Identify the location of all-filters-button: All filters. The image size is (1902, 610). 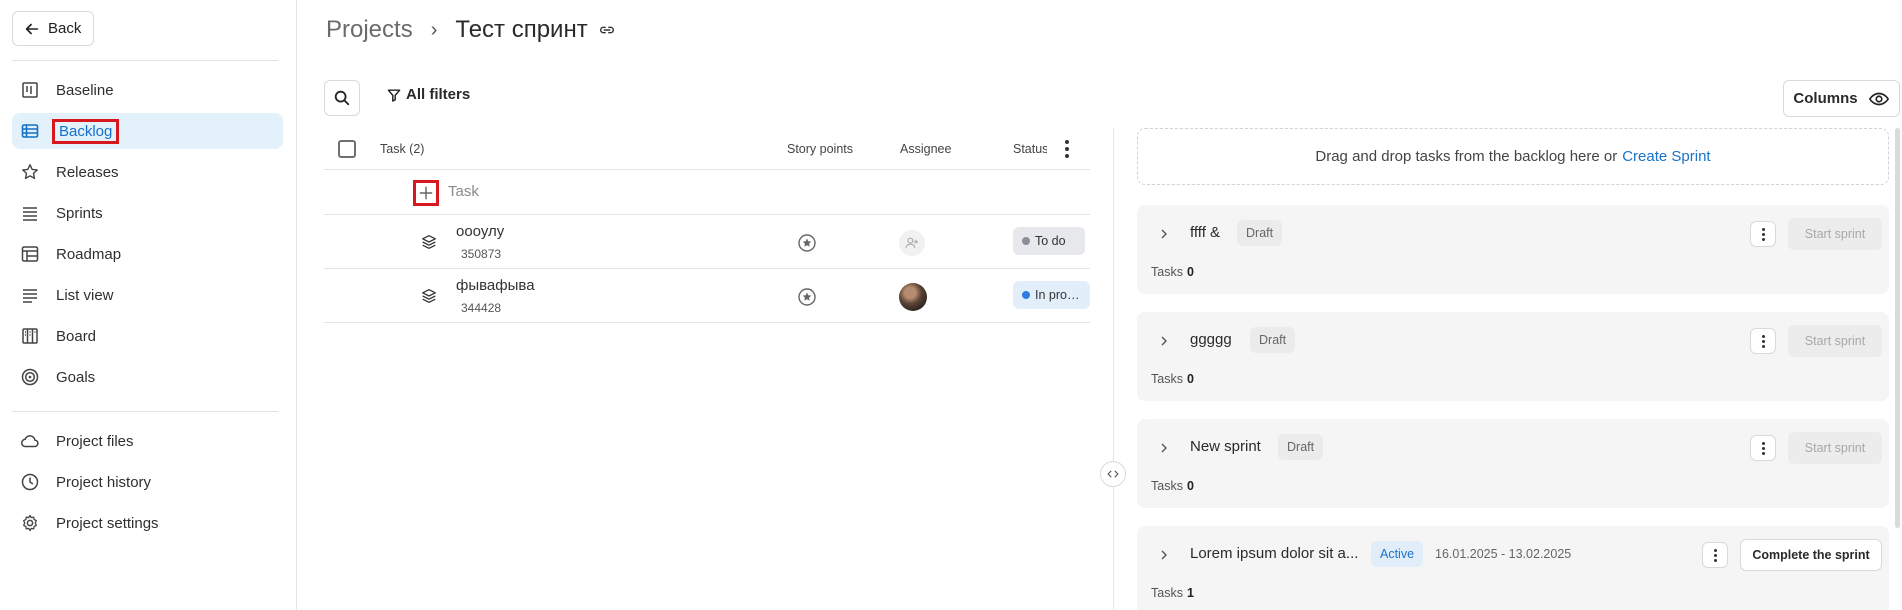
(428, 94).